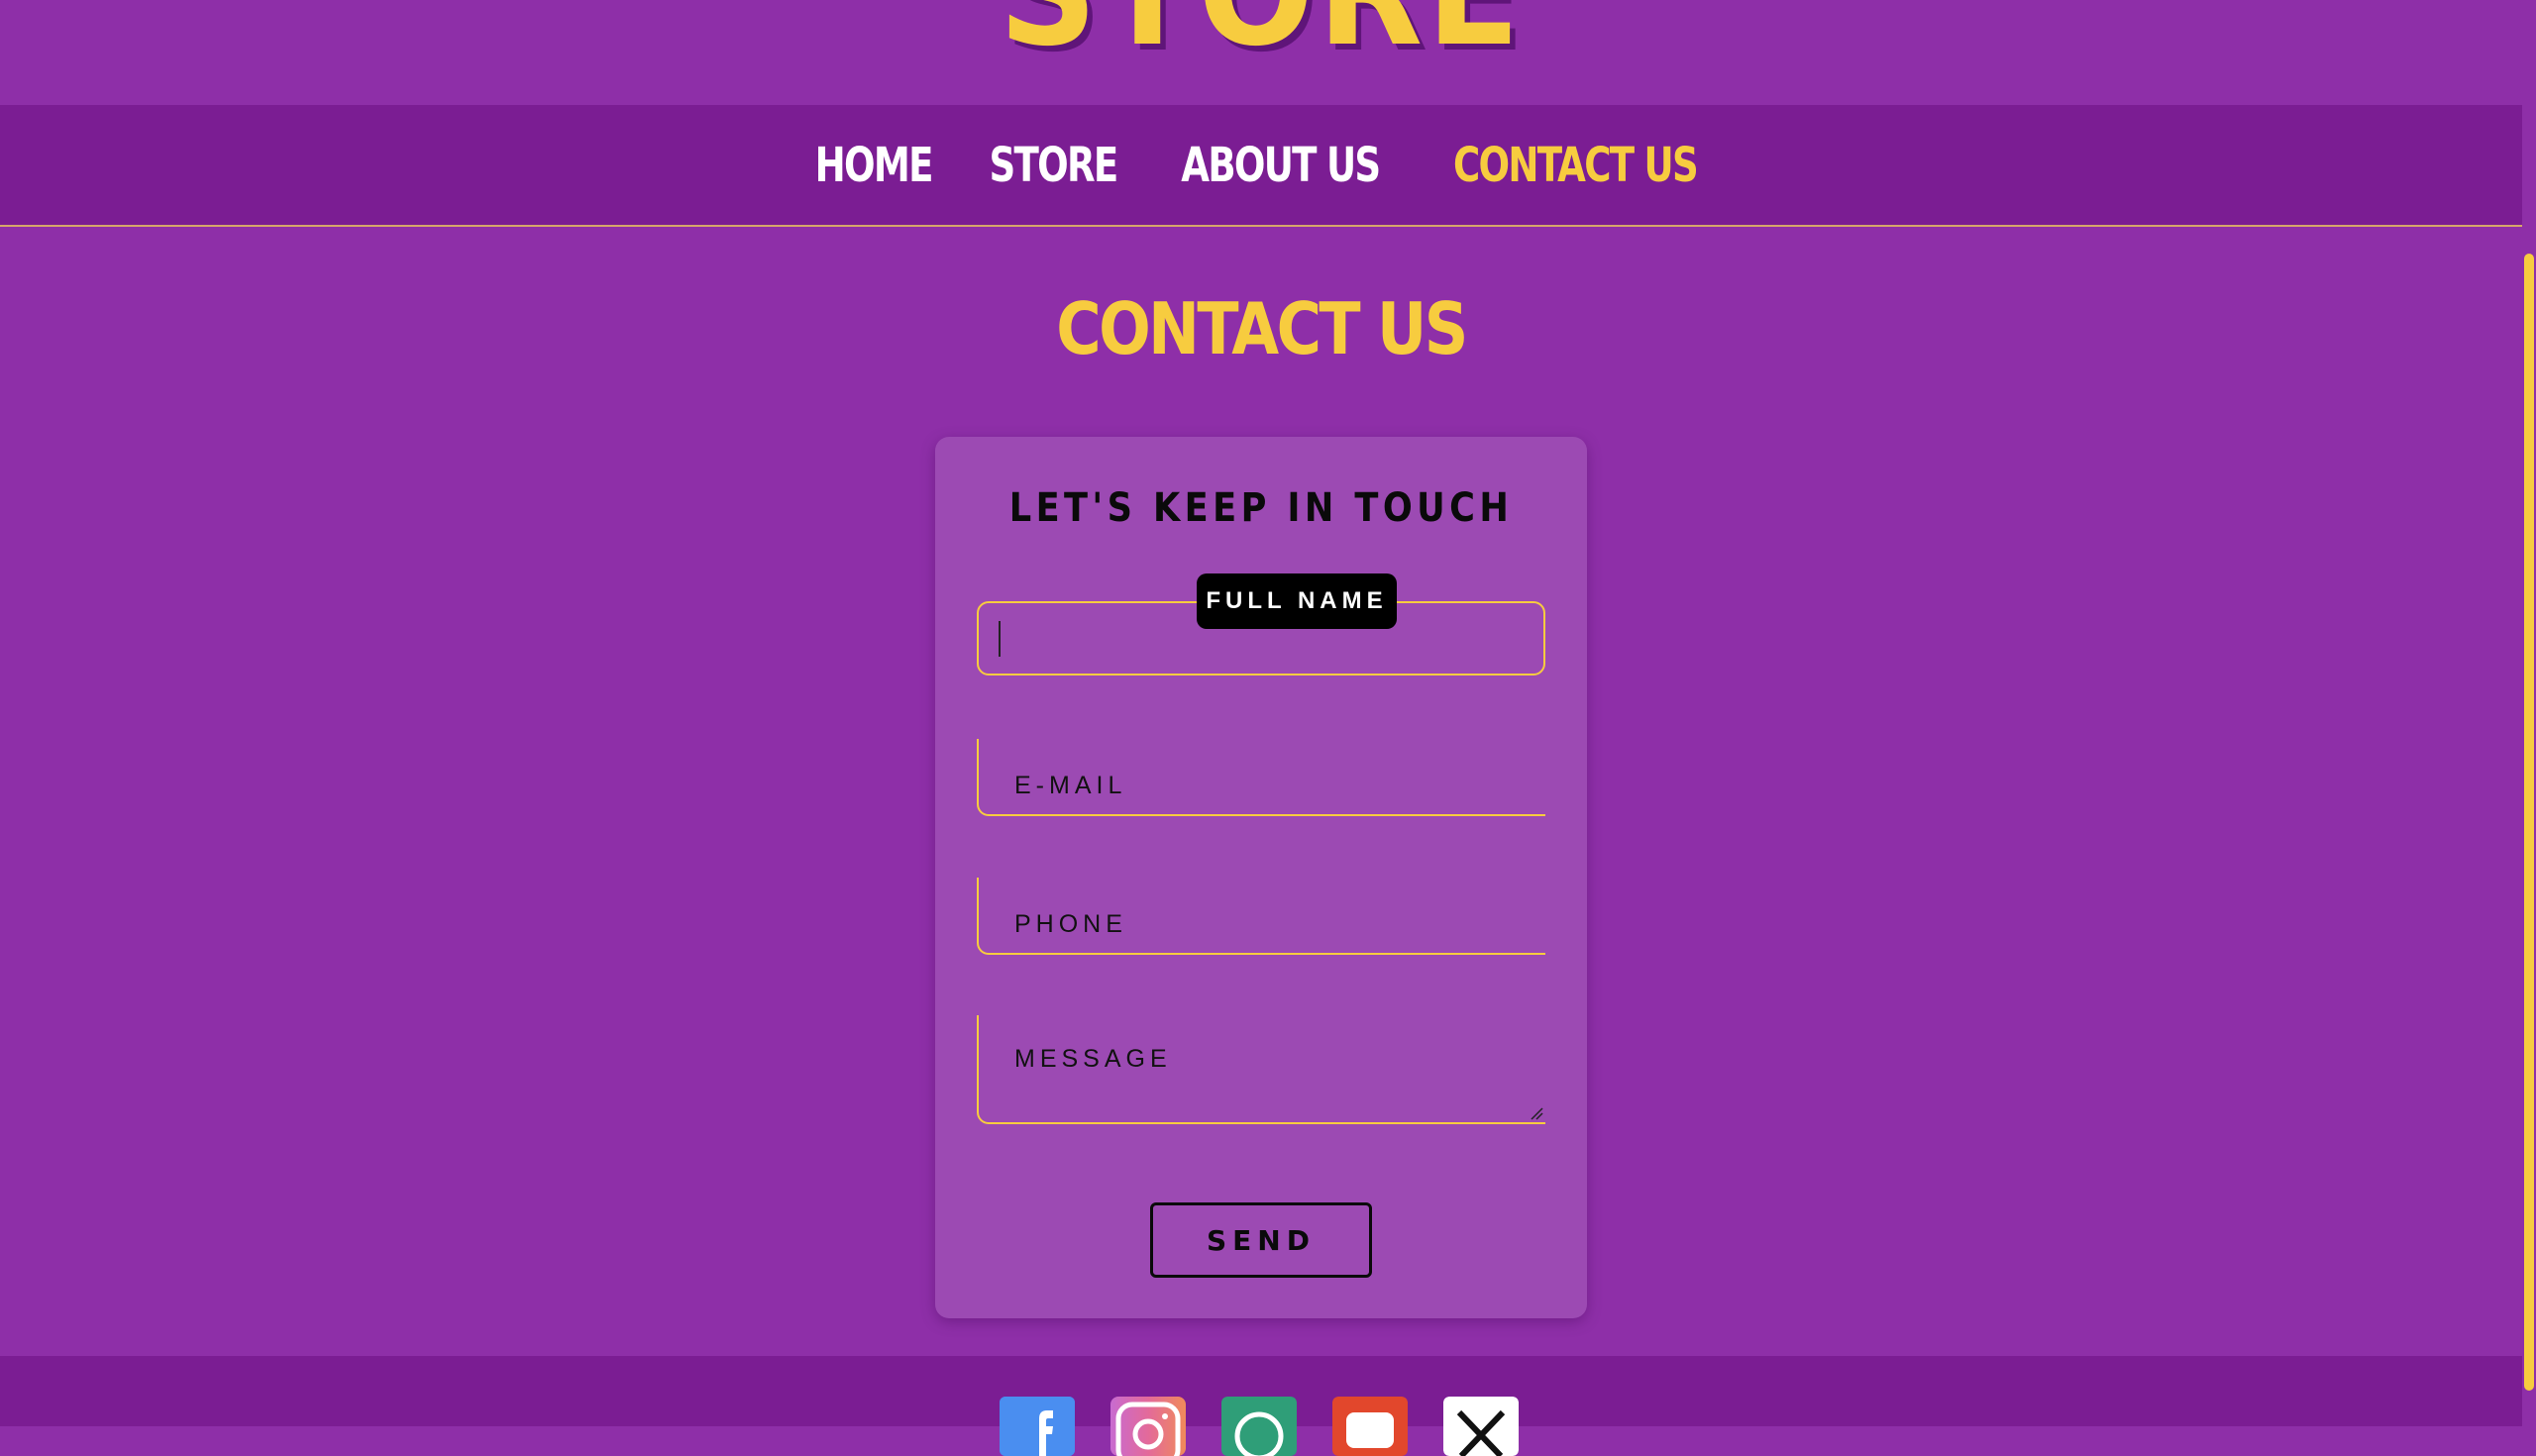 The height and width of the screenshot is (1456, 2536). I want to click on email-field: E-MAIL, so click(1261, 777).